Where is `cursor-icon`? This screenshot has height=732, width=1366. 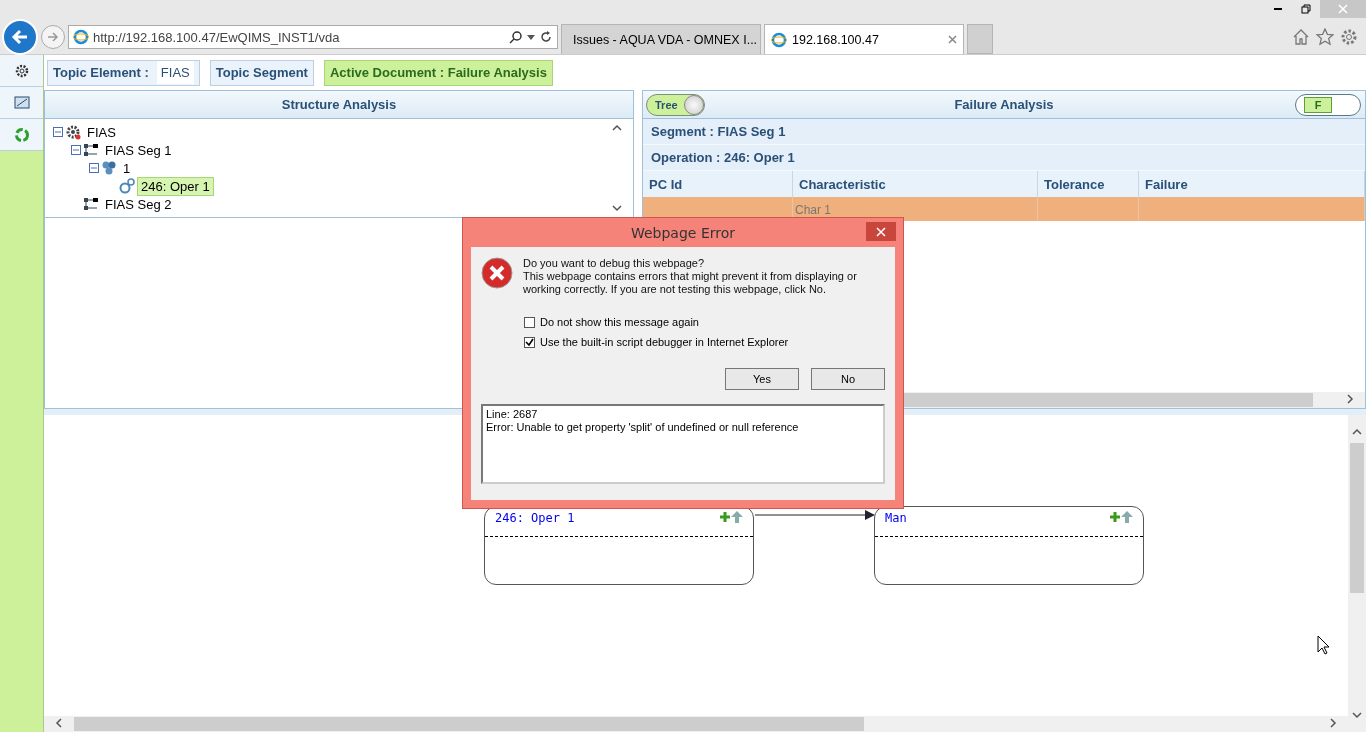
cursor-icon is located at coordinates (1324, 645).